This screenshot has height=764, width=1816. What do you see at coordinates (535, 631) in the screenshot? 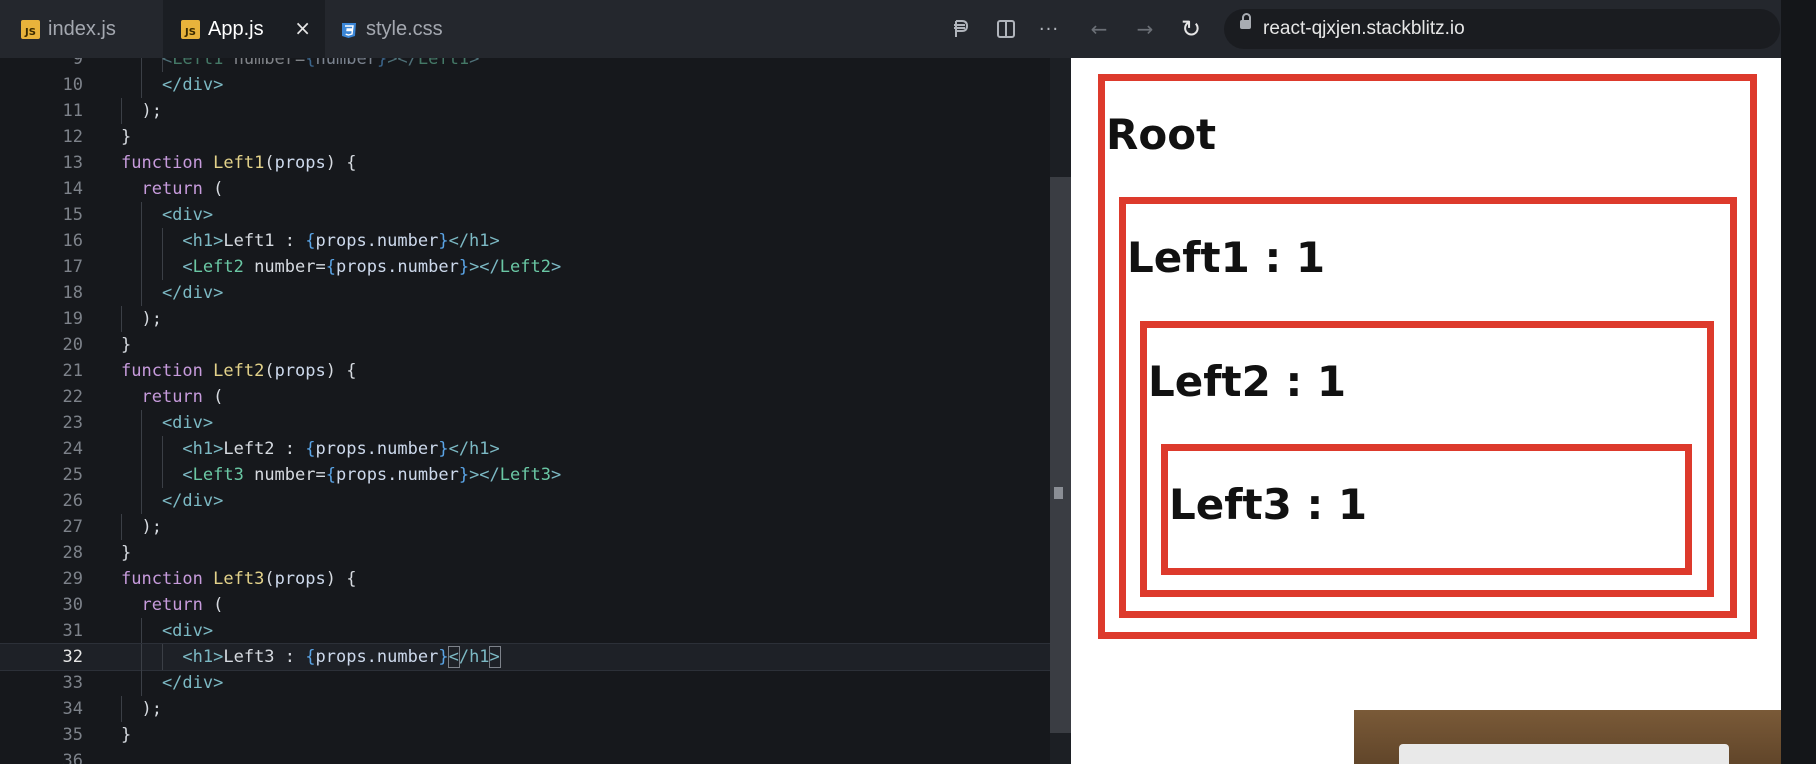
I see `code-line: 31 <div>` at bounding box center [535, 631].